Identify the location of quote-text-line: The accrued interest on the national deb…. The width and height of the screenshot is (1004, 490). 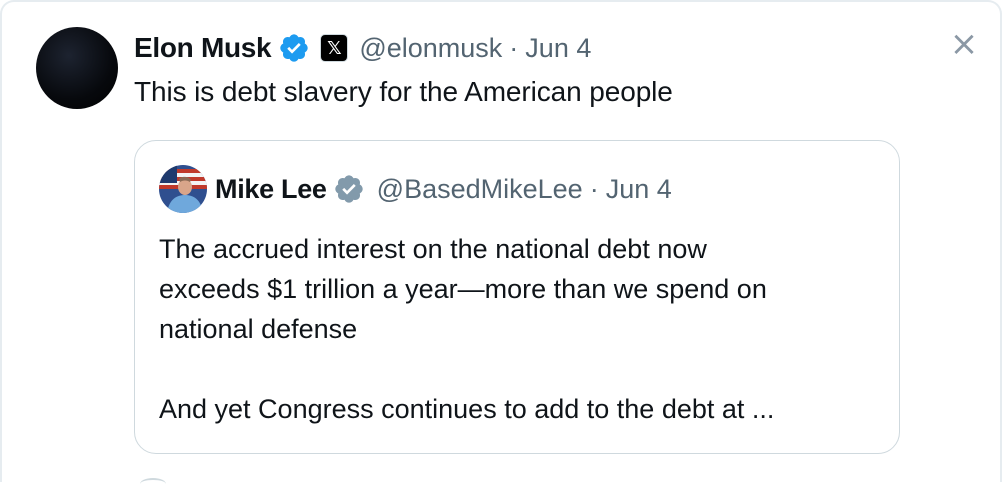
(433, 249).